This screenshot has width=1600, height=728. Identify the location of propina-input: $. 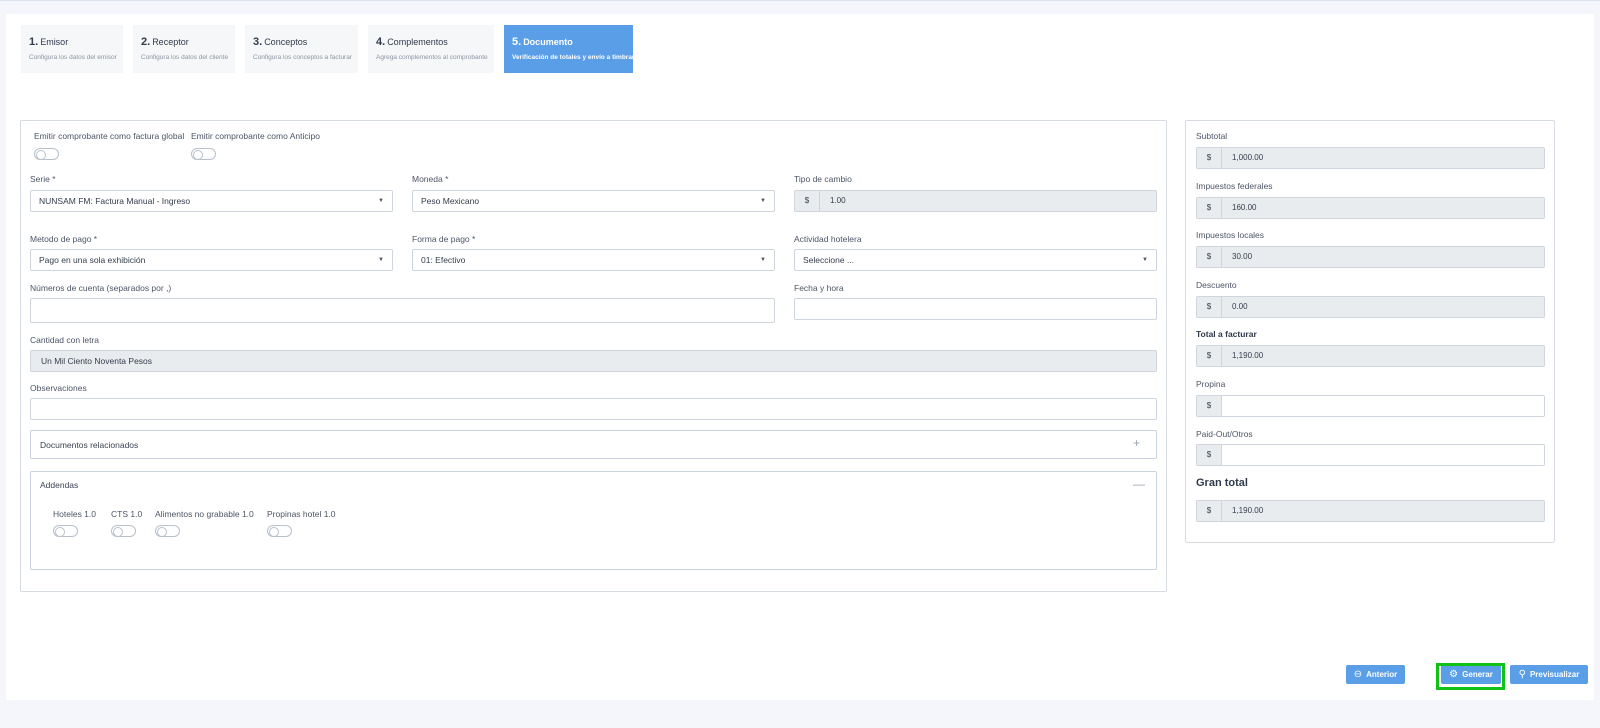
(1370, 406).